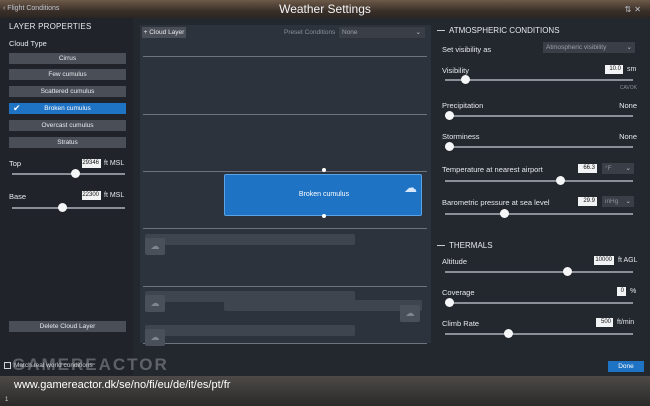  I want to click on base-label: Base, so click(18, 196).